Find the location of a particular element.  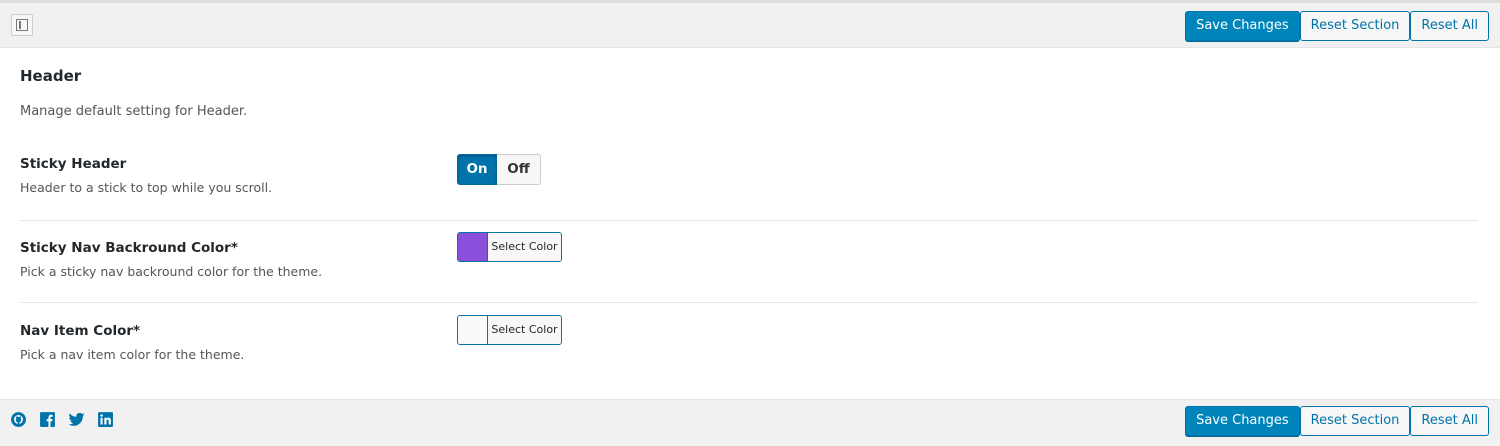

switch-on-button: On is located at coordinates (477, 169).